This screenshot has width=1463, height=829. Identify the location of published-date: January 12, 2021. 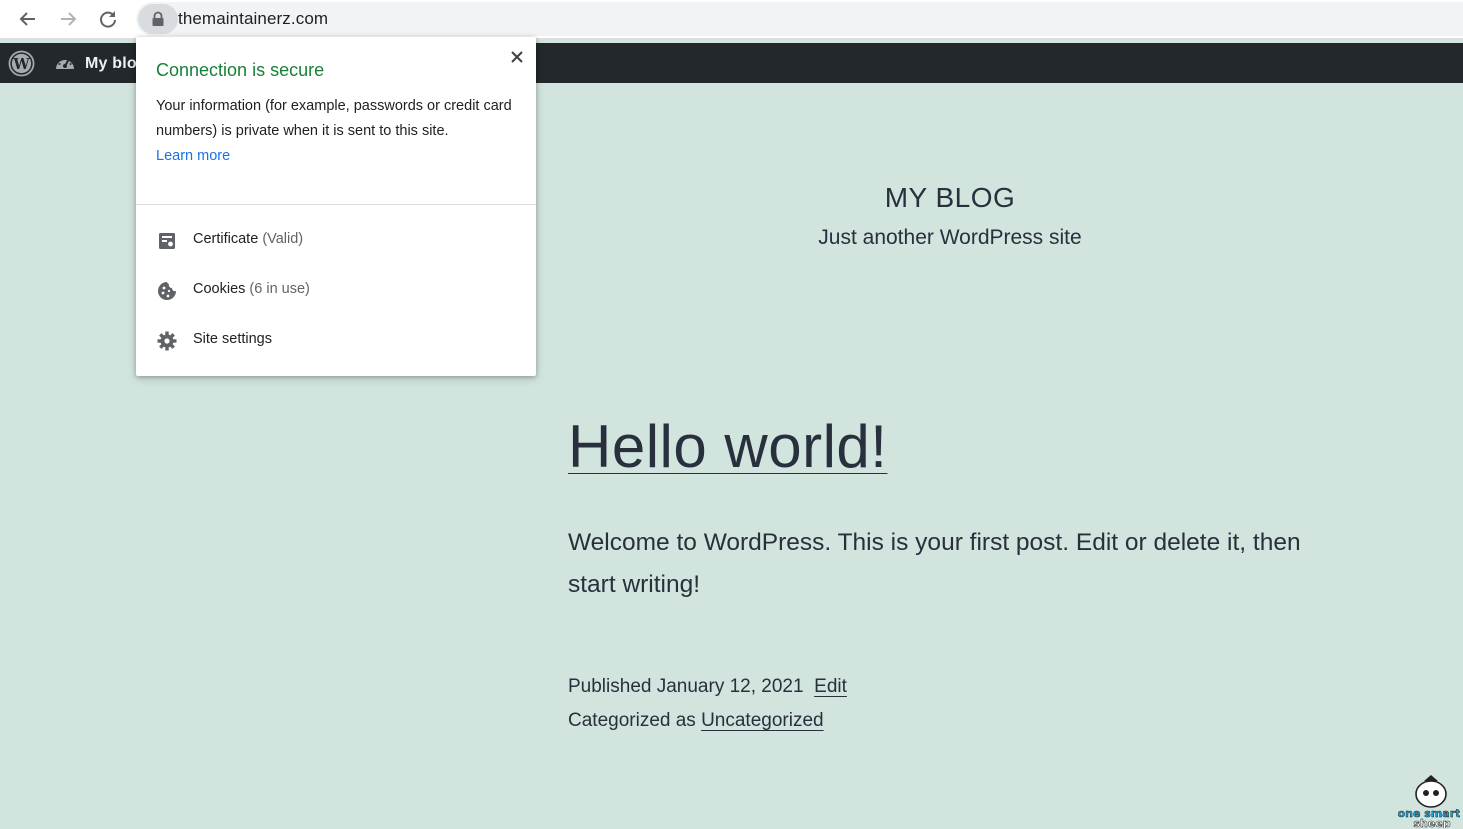
(730, 686).